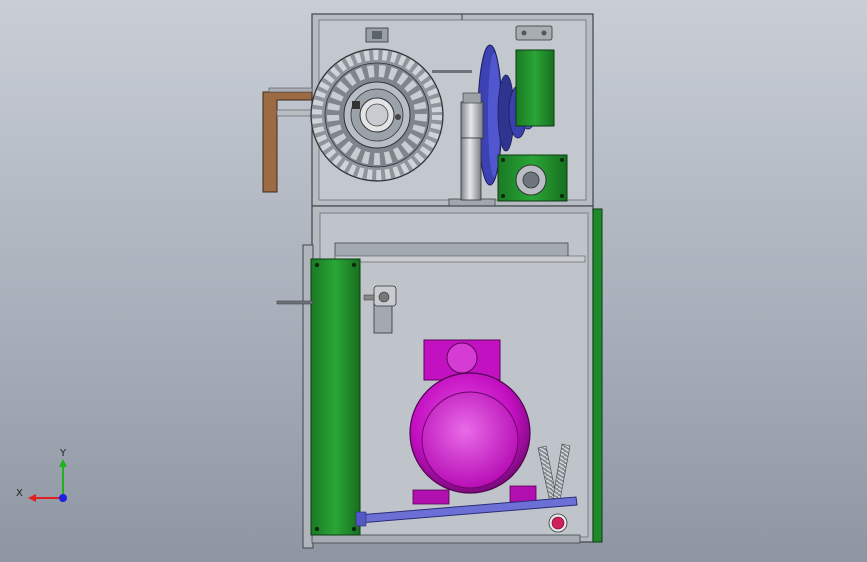 The height and width of the screenshot is (562, 867). Describe the element at coordinates (558, 523) in the screenshot. I see `adjustment-knob` at that location.